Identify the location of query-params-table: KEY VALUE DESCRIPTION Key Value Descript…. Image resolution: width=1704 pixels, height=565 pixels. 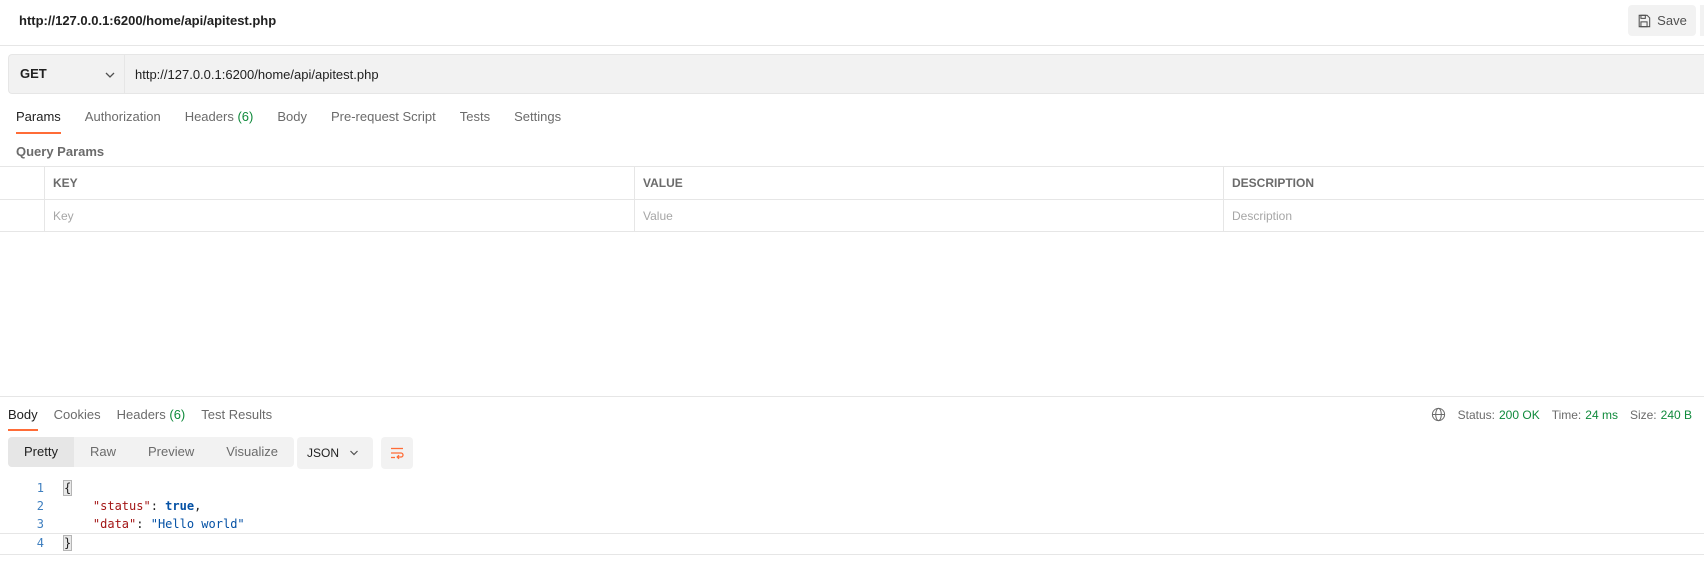
(852, 199).